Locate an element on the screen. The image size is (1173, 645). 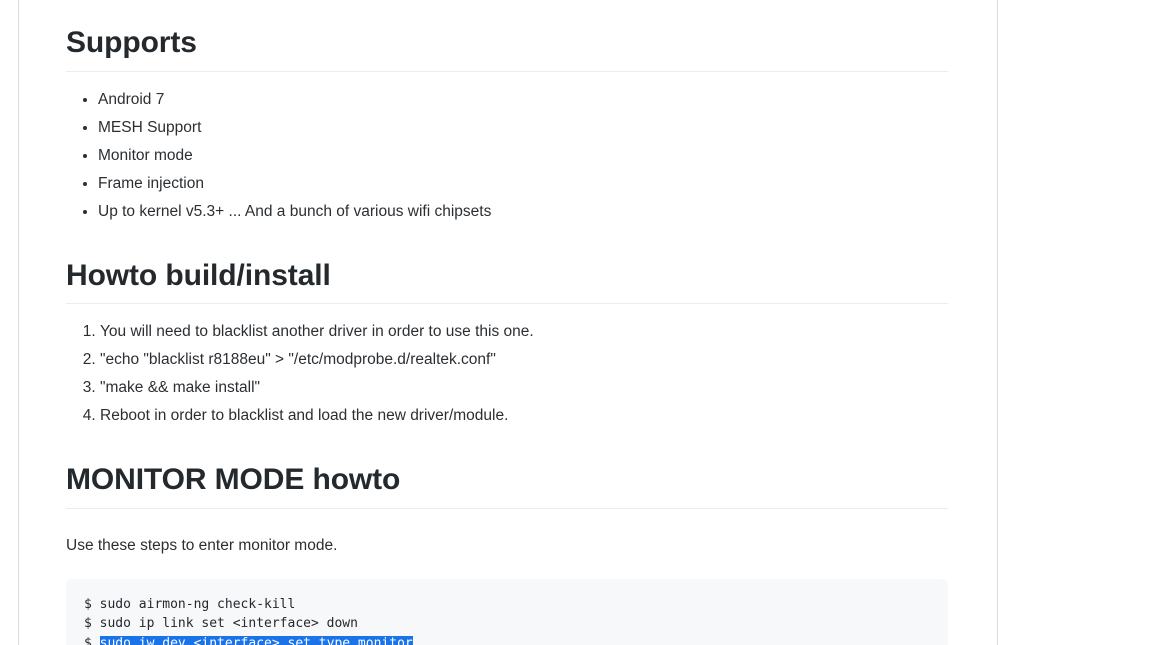
list-item: Monitor mode is located at coordinates (523, 156).